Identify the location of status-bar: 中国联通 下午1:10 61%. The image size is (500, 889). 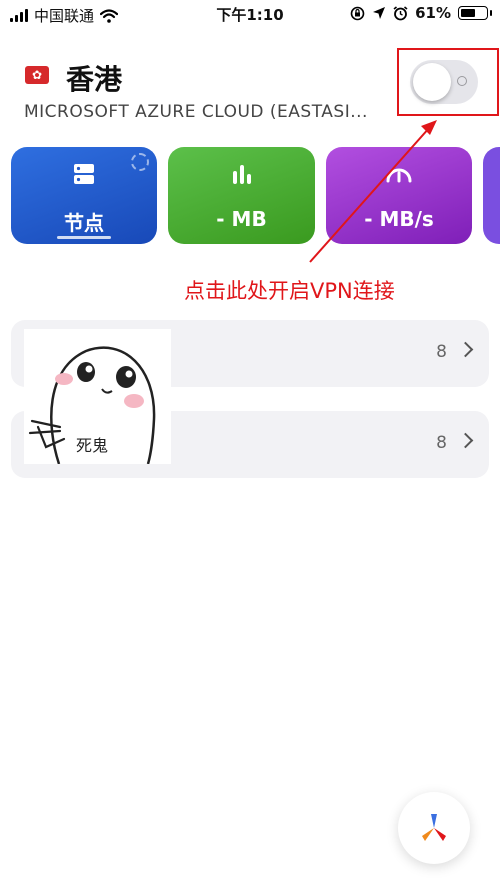
(250, 14).